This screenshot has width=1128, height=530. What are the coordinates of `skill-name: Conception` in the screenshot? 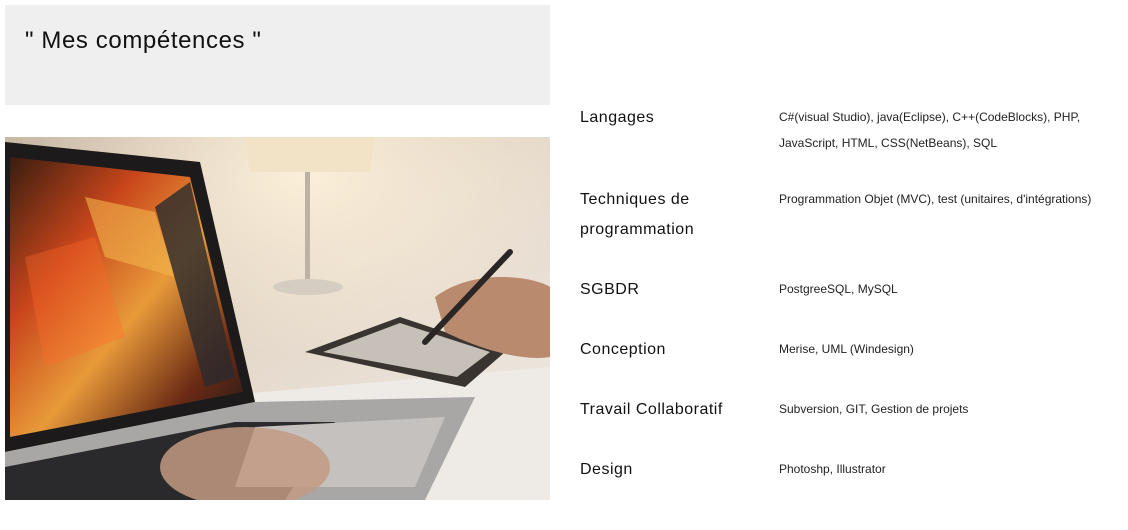 It's located at (623, 349).